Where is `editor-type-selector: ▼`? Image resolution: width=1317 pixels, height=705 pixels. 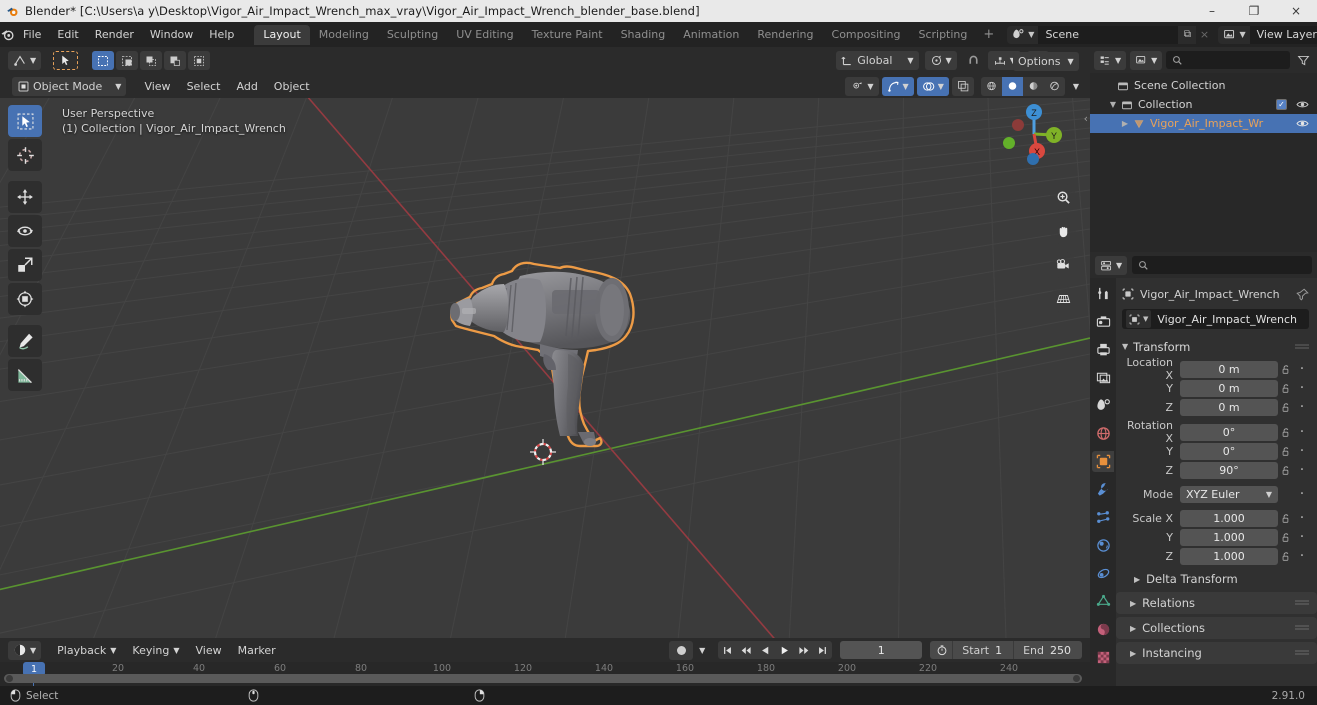
editor-type-selector: ▼ is located at coordinates (25, 60).